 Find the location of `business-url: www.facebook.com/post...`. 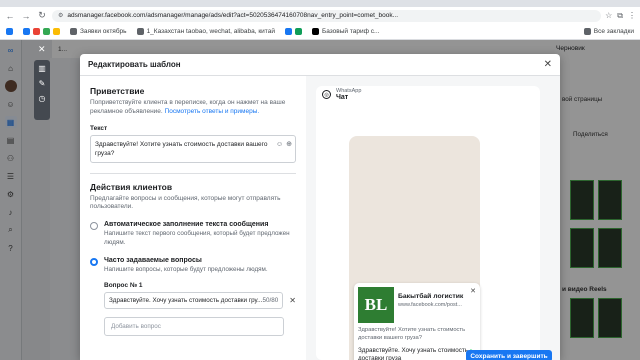

business-url: www.facebook.com/post... is located at coordinates (430, 305).